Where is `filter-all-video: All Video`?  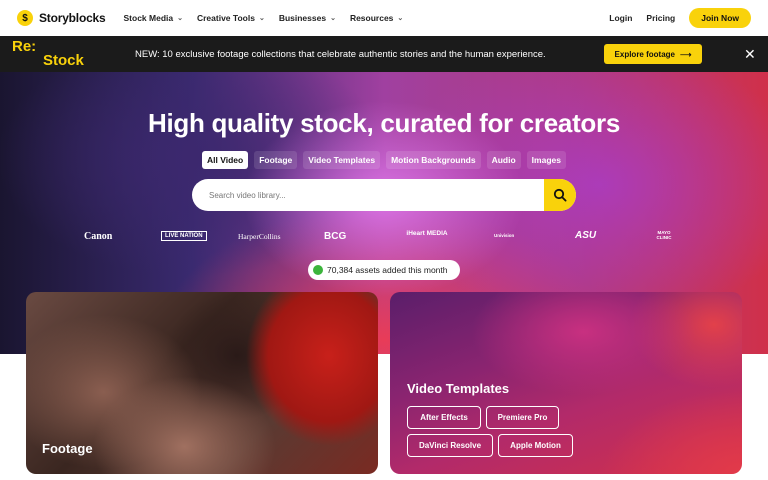 filter-all-video: All Video is located at coordinates (225, 160).